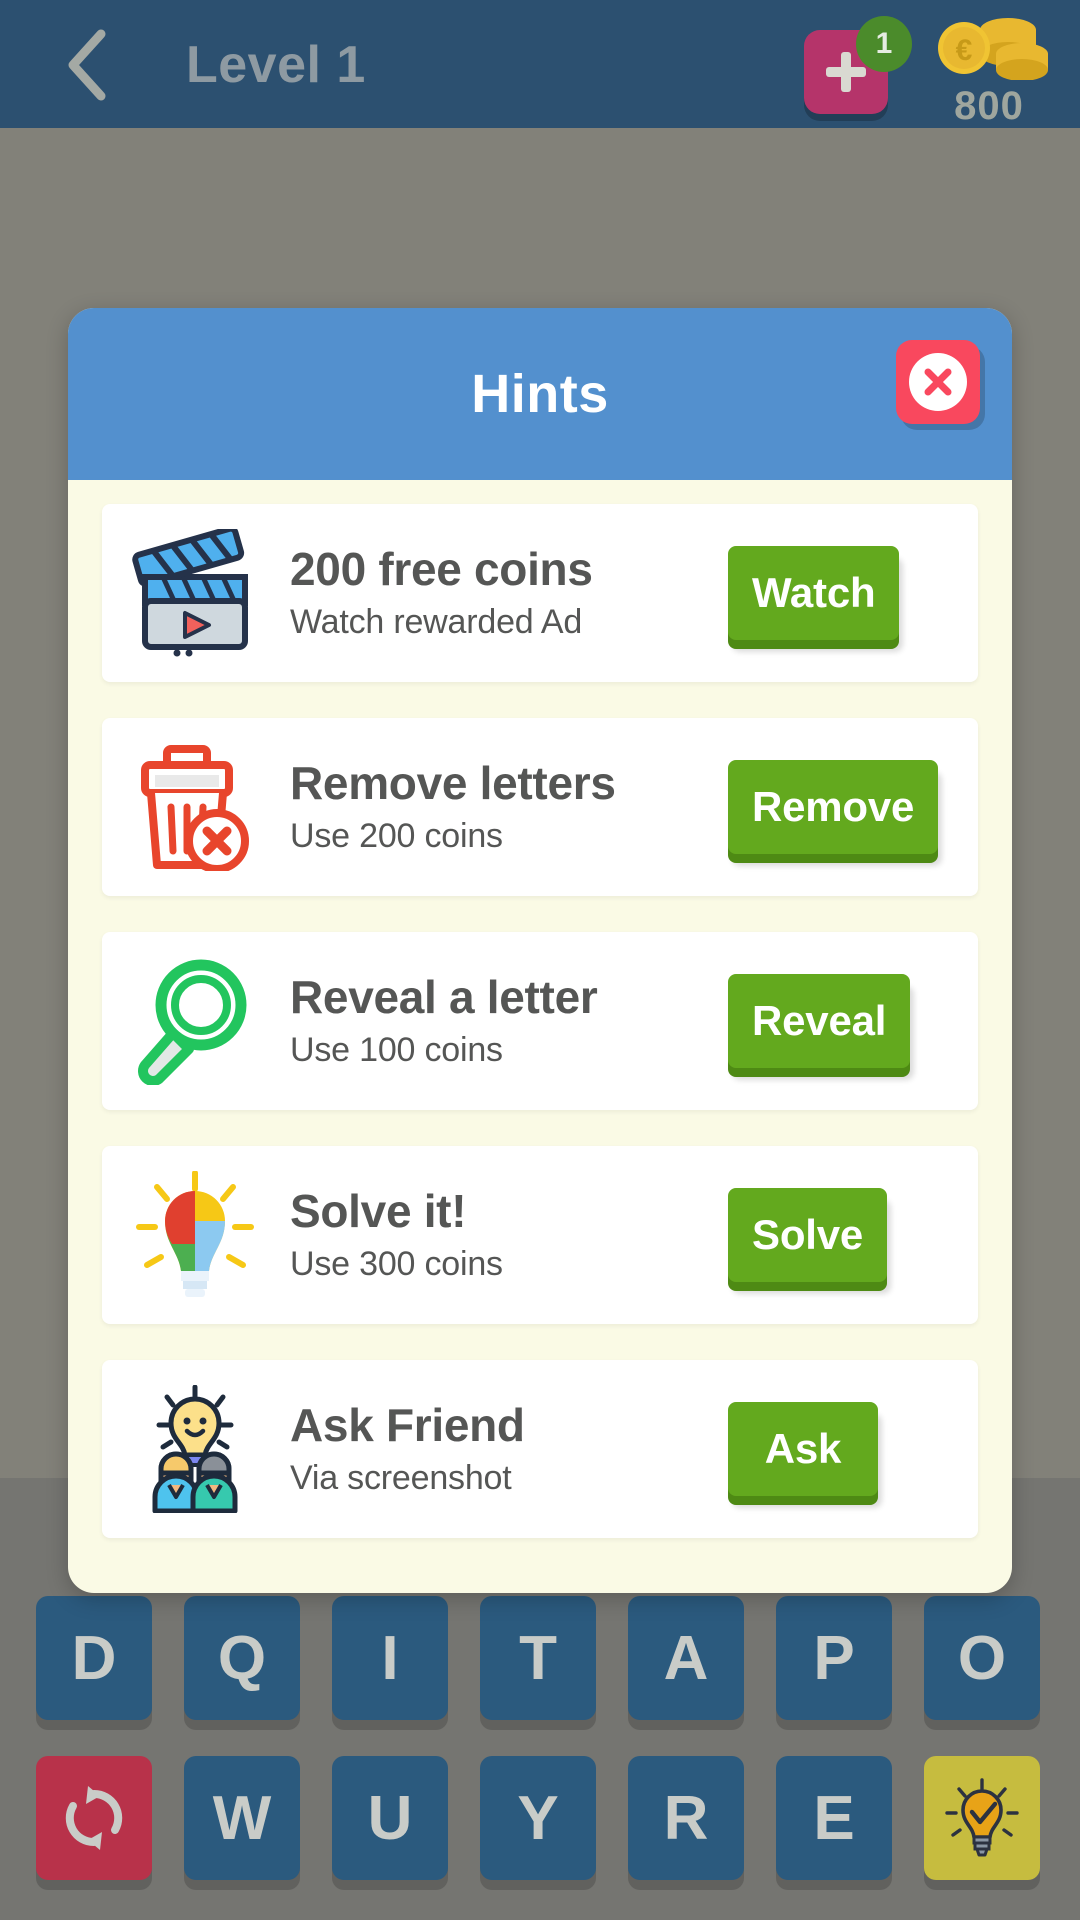 Image resolution: width=1080 pixels, height=1920 pixels. Describe the element at coordinates (407, 1425) in the screenshot. I see `hint-title: Ask Friend` at that location.